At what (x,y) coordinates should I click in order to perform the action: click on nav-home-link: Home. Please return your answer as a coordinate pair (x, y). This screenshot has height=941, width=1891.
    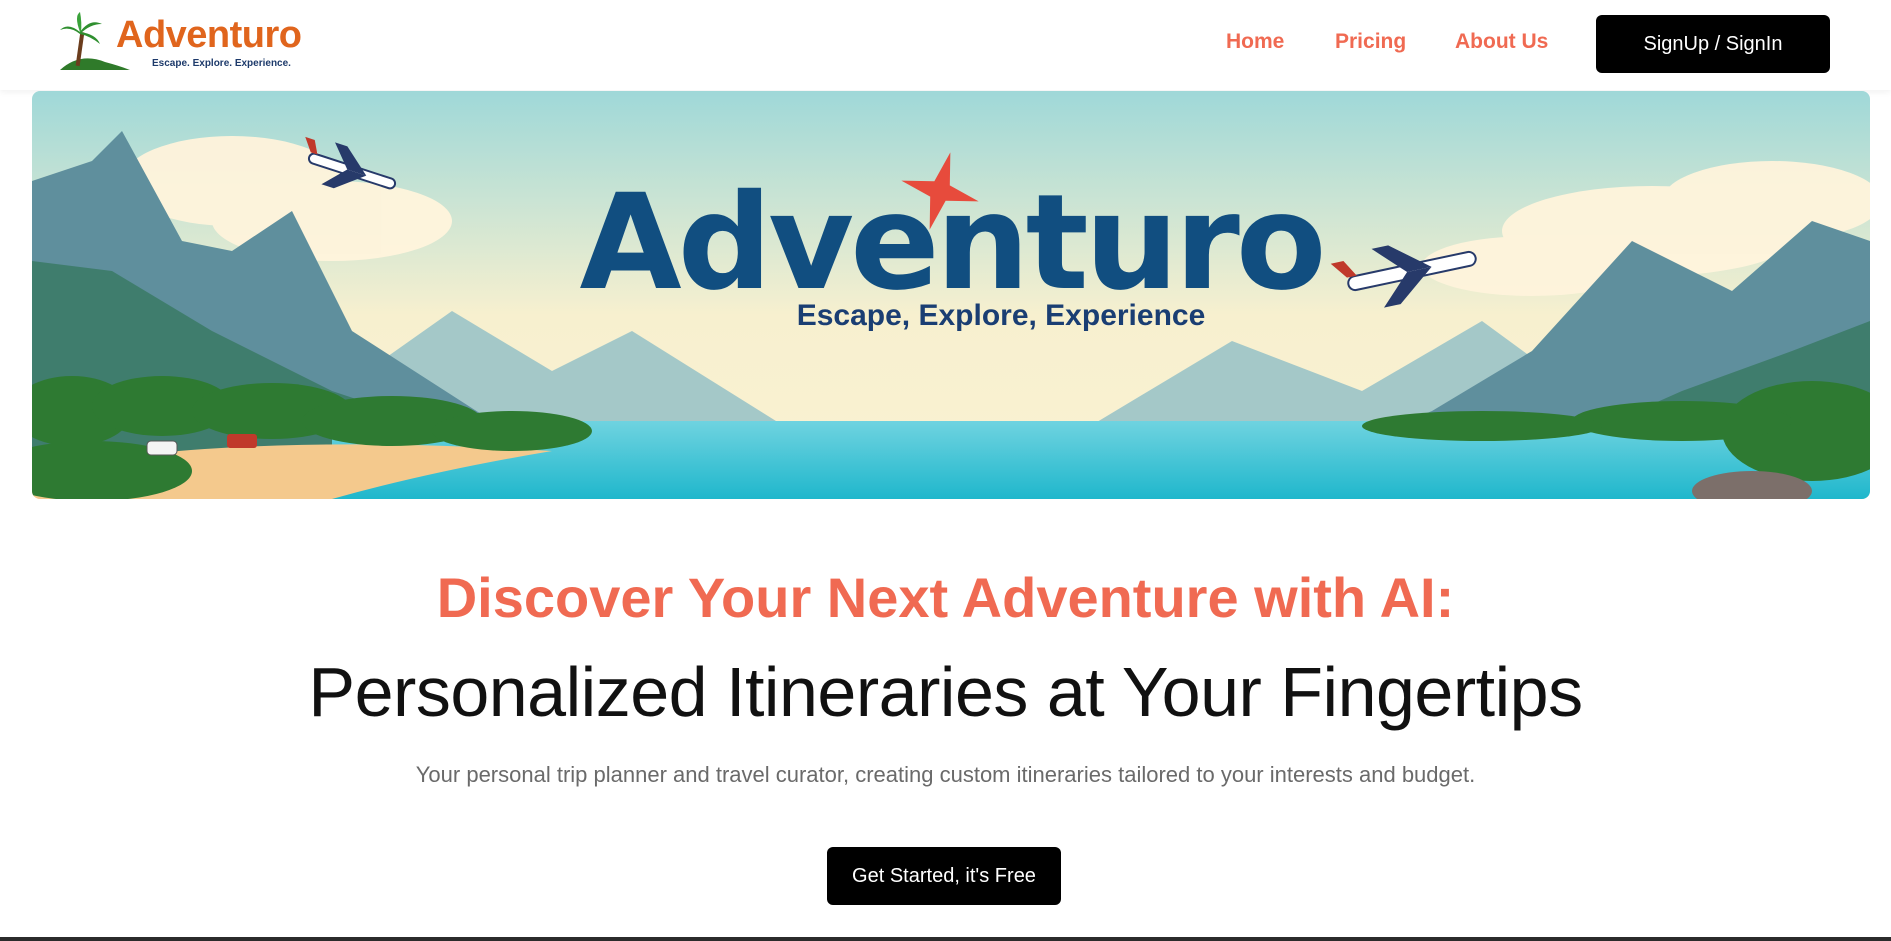
    Looking at the image, I should click on (1255, 42).